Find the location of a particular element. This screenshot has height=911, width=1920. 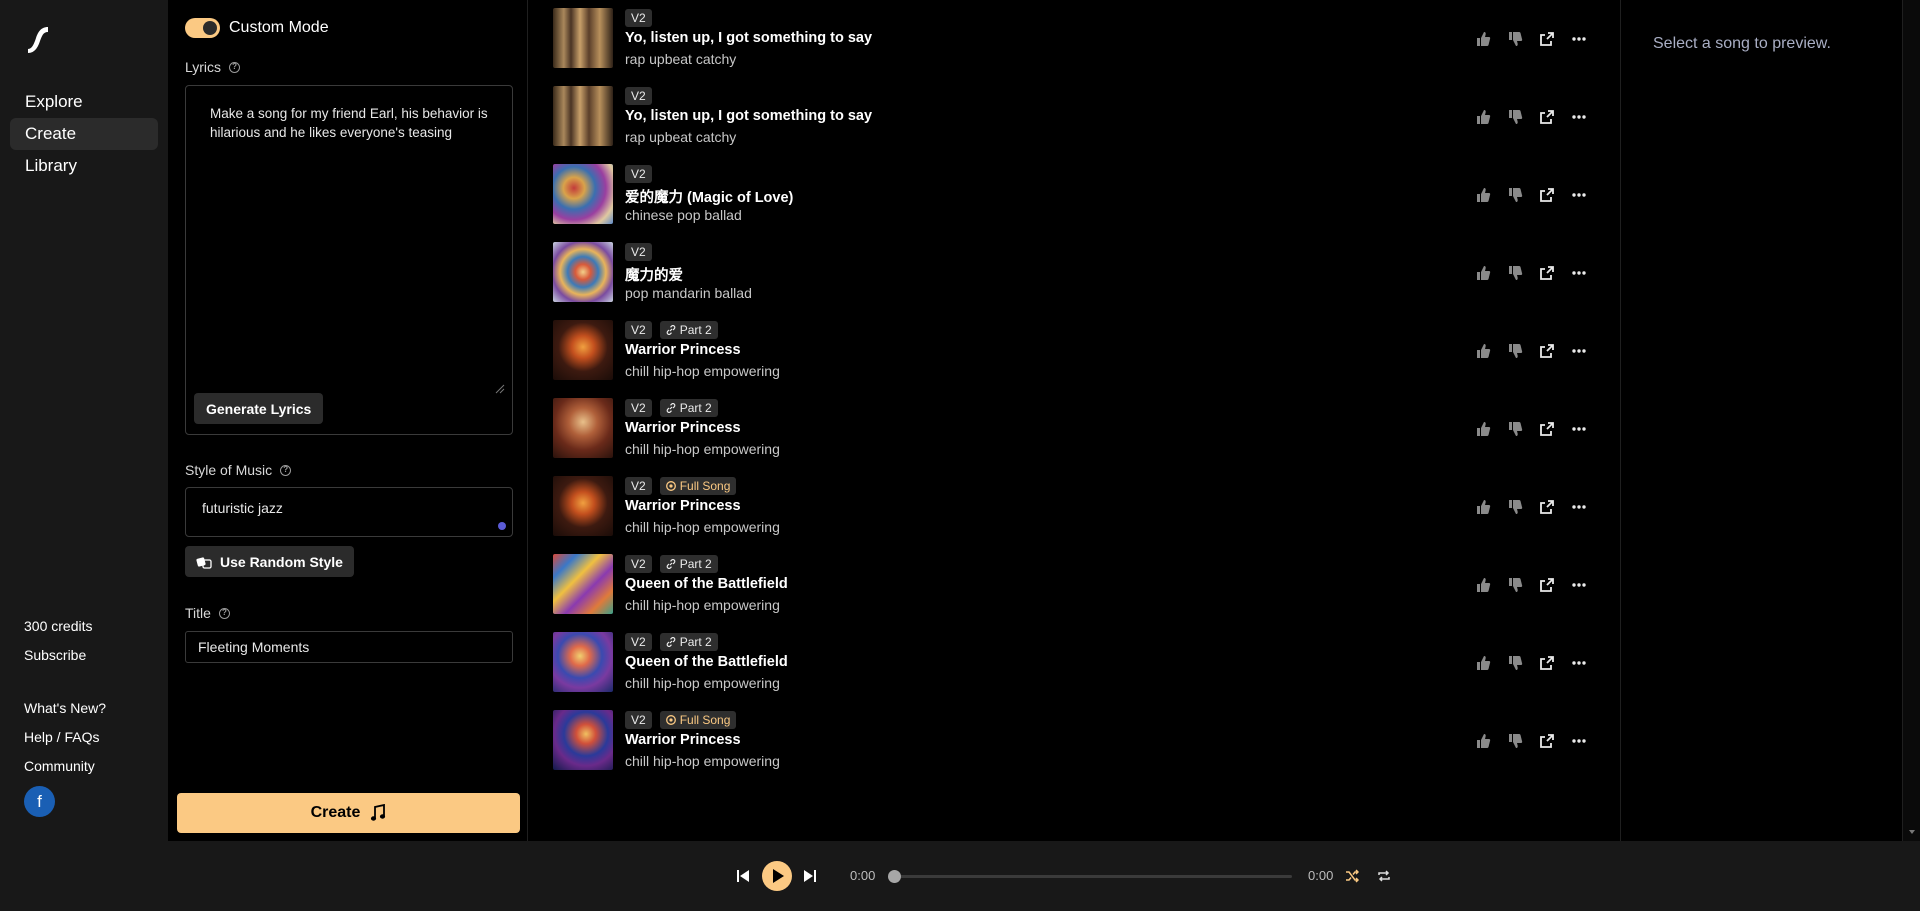

progress-track is located at coordinates (1093, 876).